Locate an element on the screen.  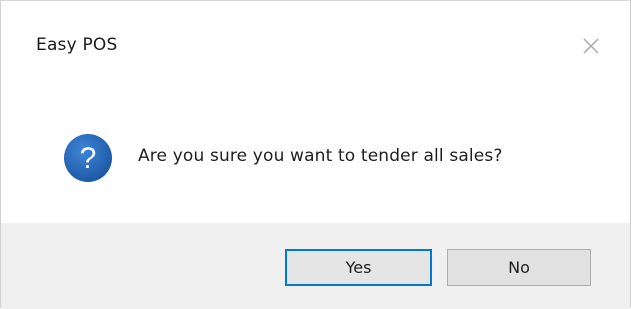
window-title: Easy POS is located at coordinates (77, 45).